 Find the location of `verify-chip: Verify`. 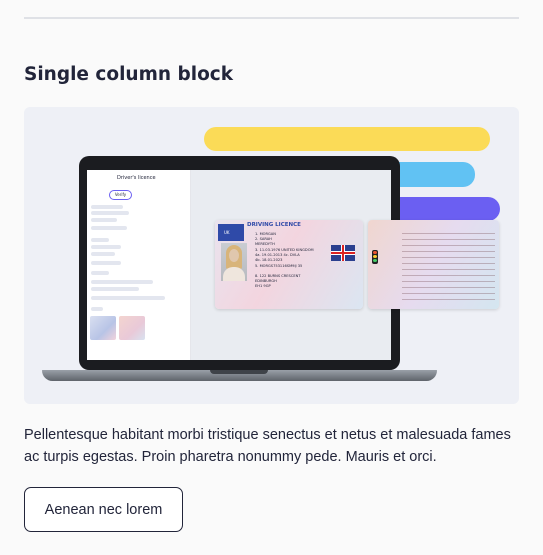

verify-chip: Verify is located at coordinates (120, 195).